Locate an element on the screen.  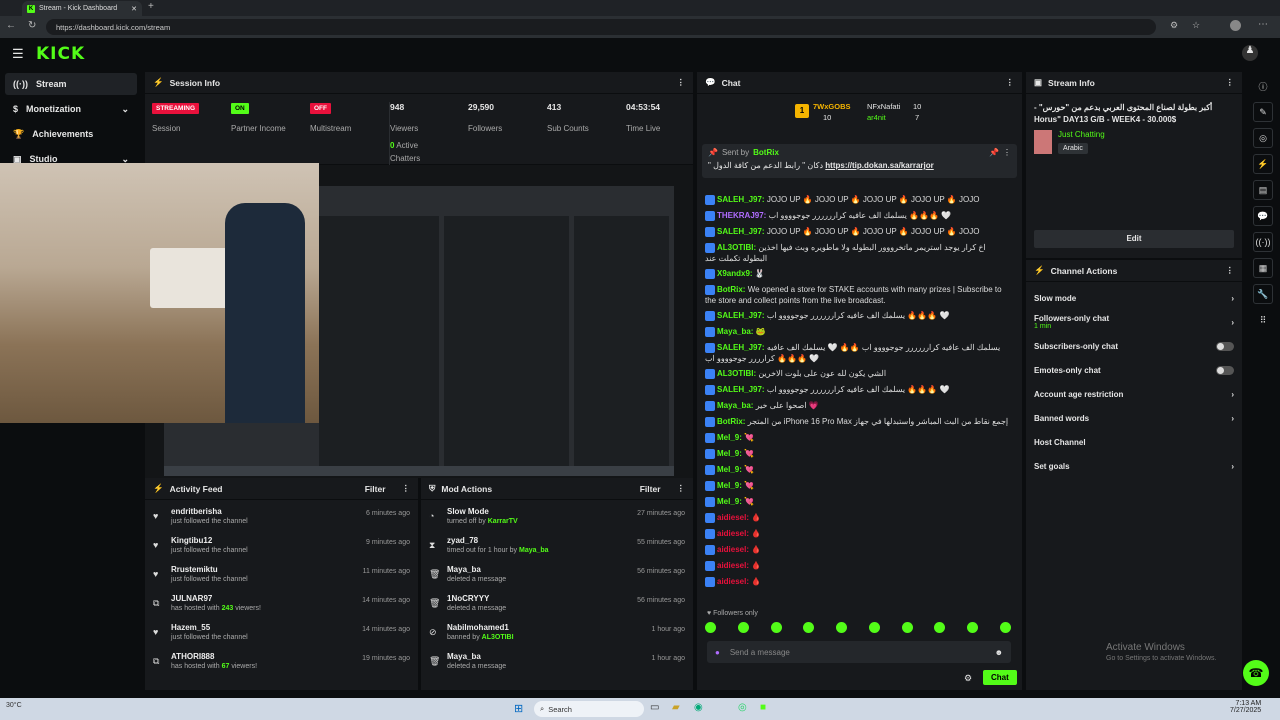
favorites-icon: ☆ is located at coordinates (1196, 25).